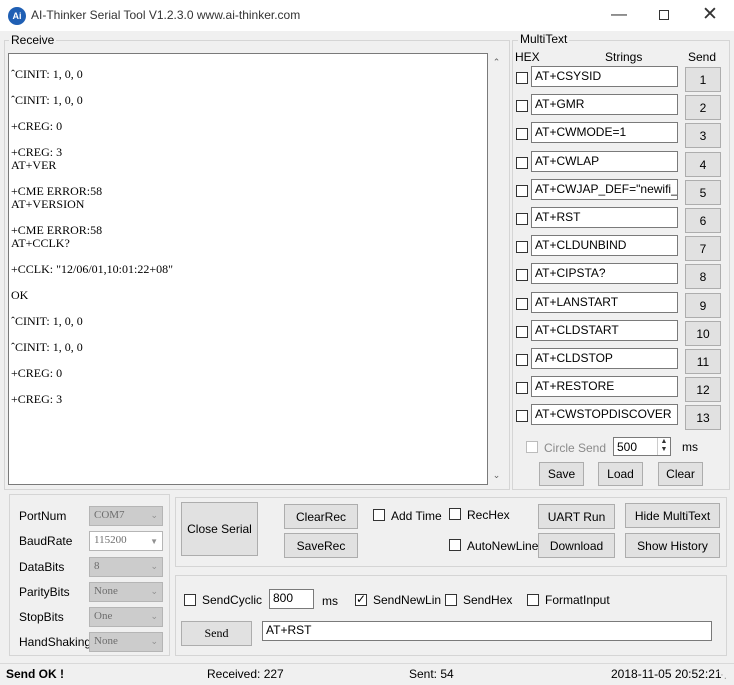  I want to click on receive-scrollbar: ⌃ ⌄, so click(496, 269).